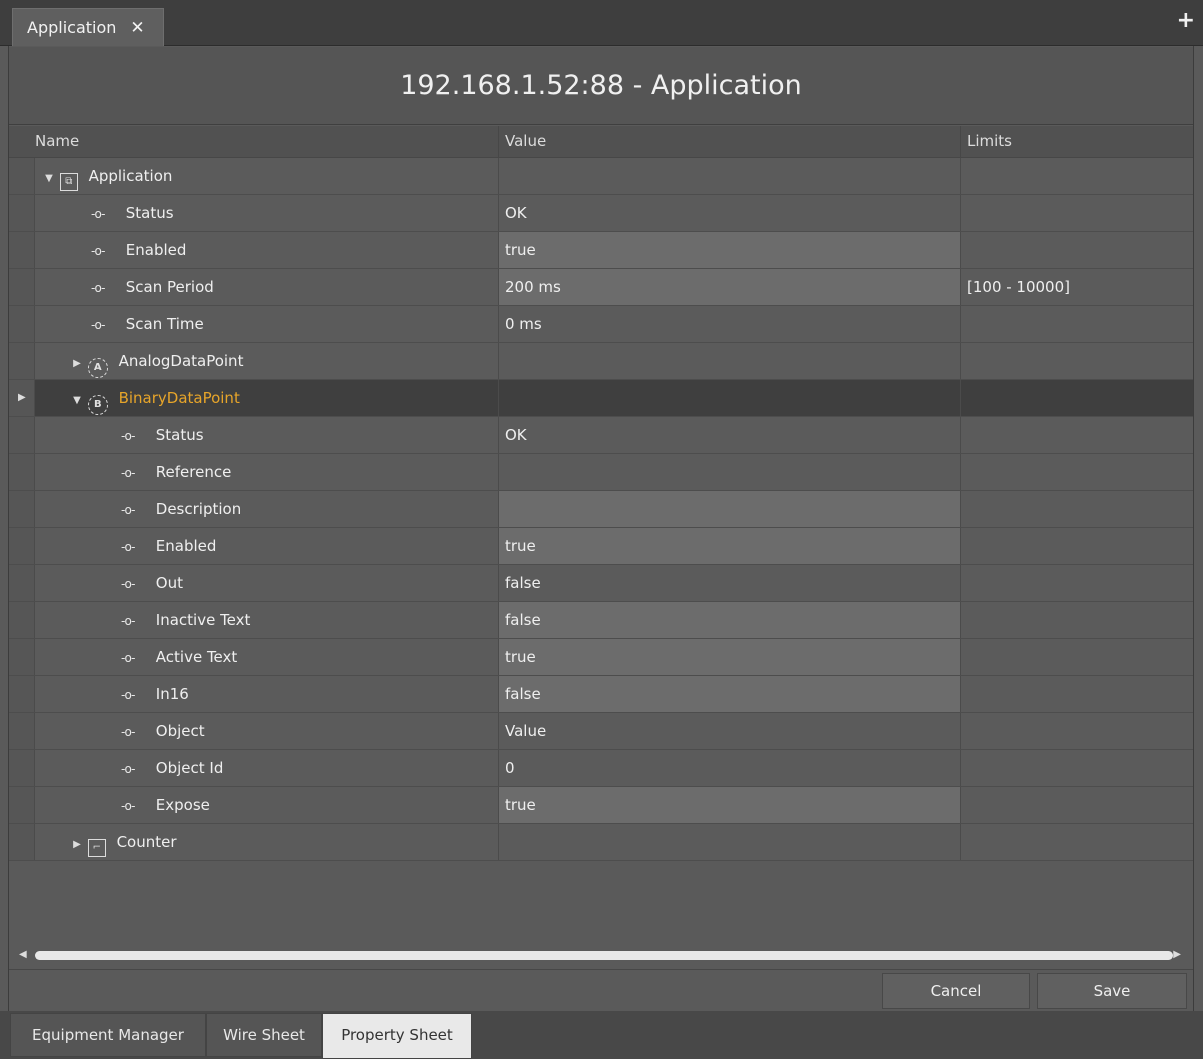  Describe the element at coordinates (1112, 991) in the screenshot. I see `save-button: Save` at that location.